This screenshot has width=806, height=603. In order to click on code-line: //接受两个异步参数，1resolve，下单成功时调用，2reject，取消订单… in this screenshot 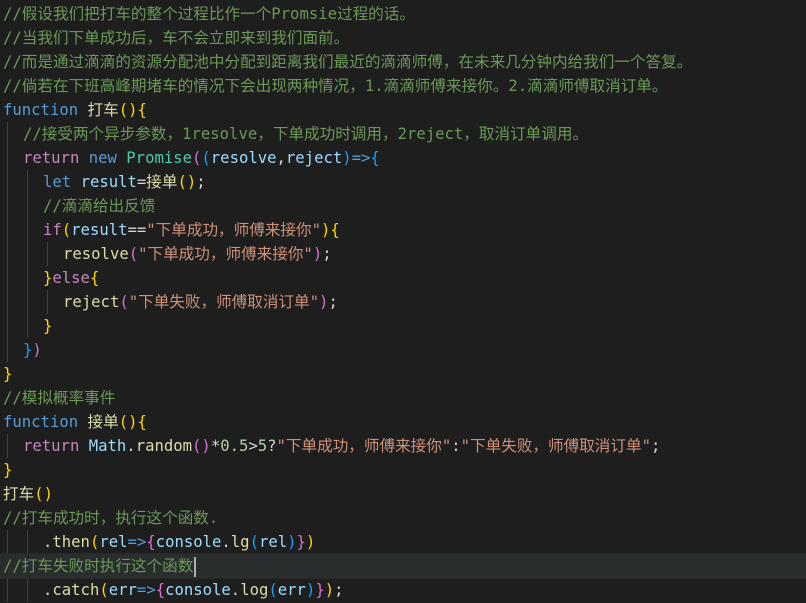, I will do `click(403, 134)`.